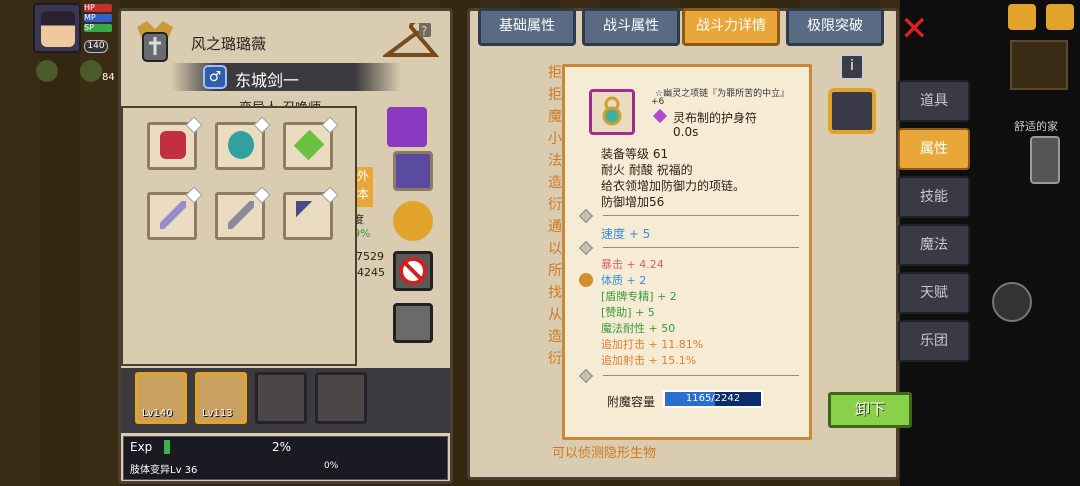 The width and height of the screenshot is (1080, 486). Describe the element at coordinates (413, 323) in the screenshot. I see `lock-slot-icon` at that location.